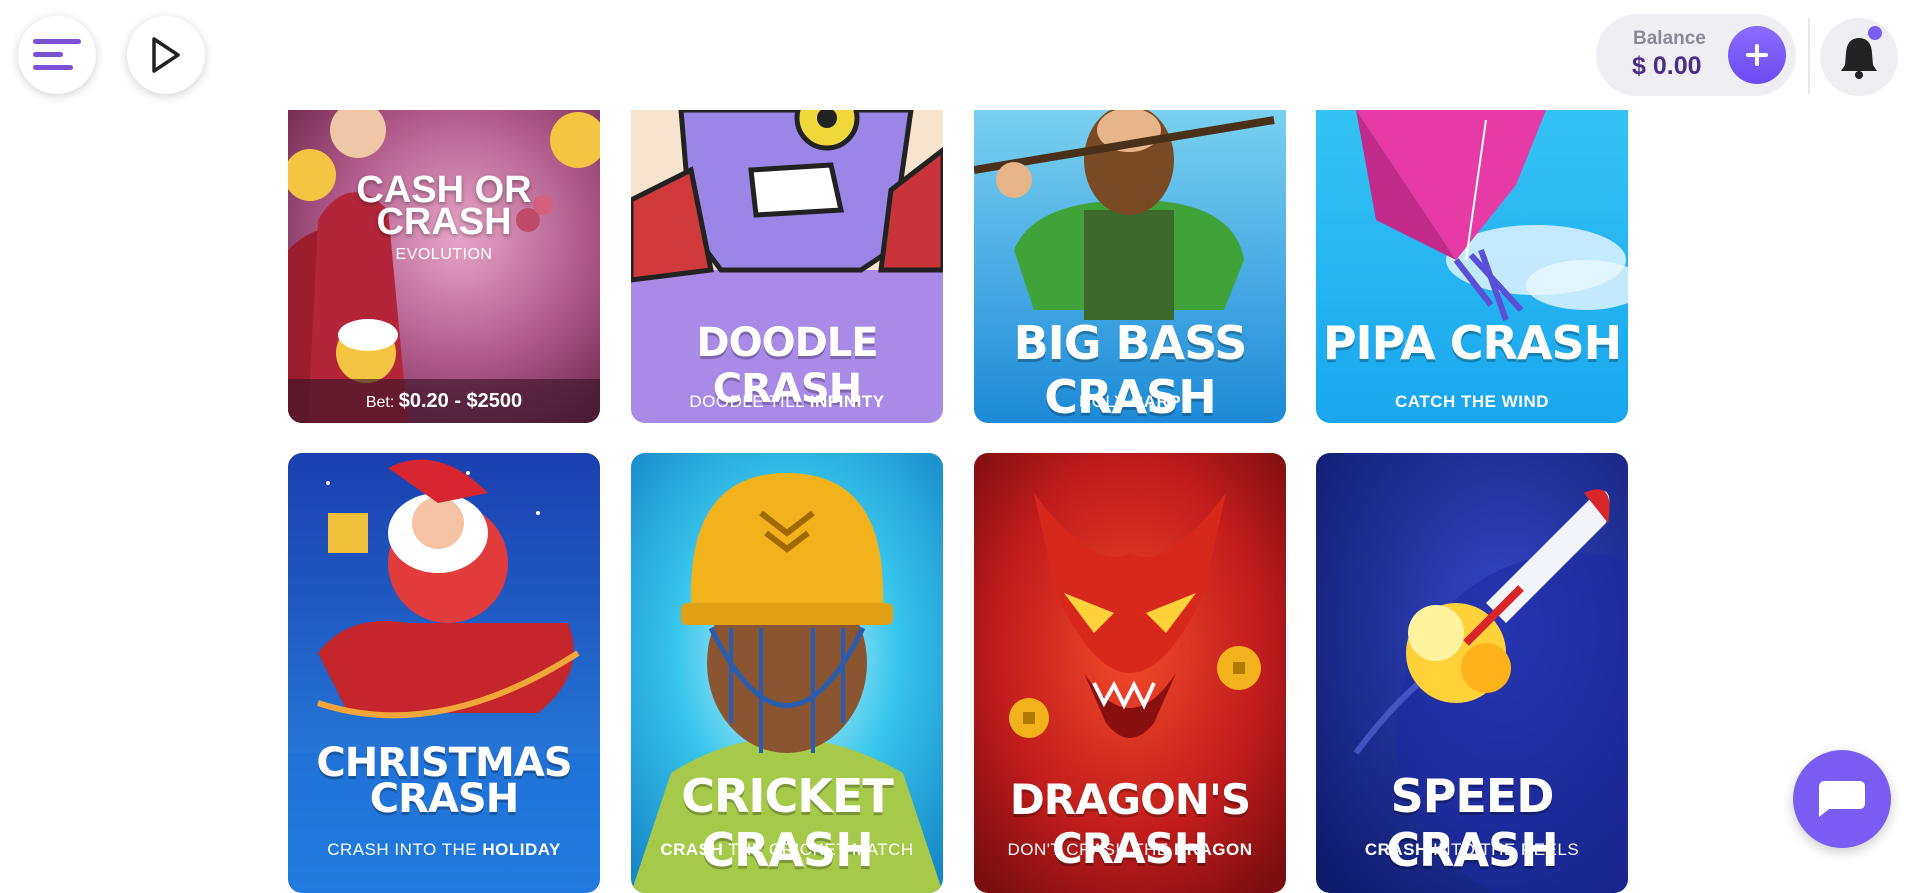 This screenshot has width=1920, height=893. I want to click on menu-icon, so click(57, 54).